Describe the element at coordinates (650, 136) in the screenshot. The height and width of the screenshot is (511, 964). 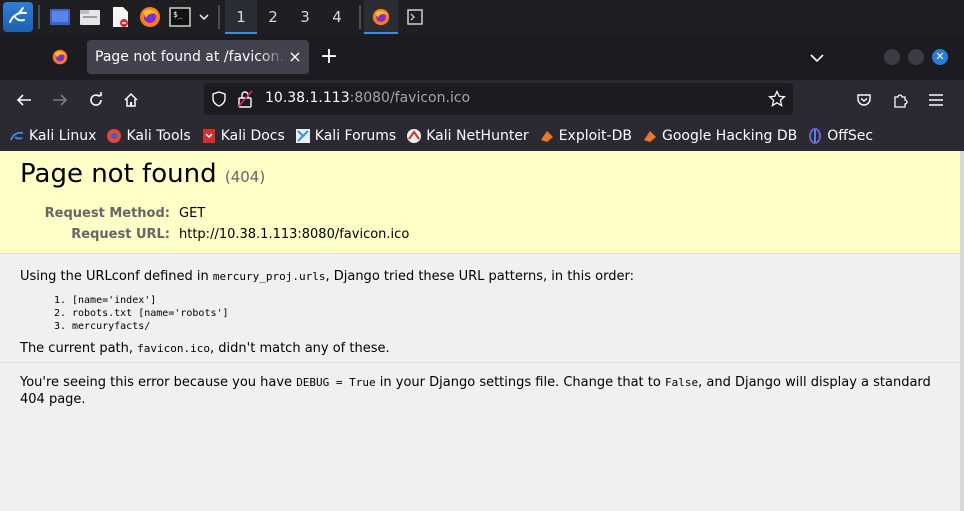
I see `google-hacking-db-icon` at that location.